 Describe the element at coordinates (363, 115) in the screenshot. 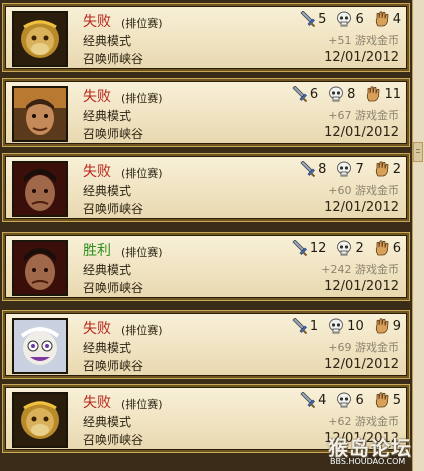

I see `gold-earned: +67 游戏金币` at that location.